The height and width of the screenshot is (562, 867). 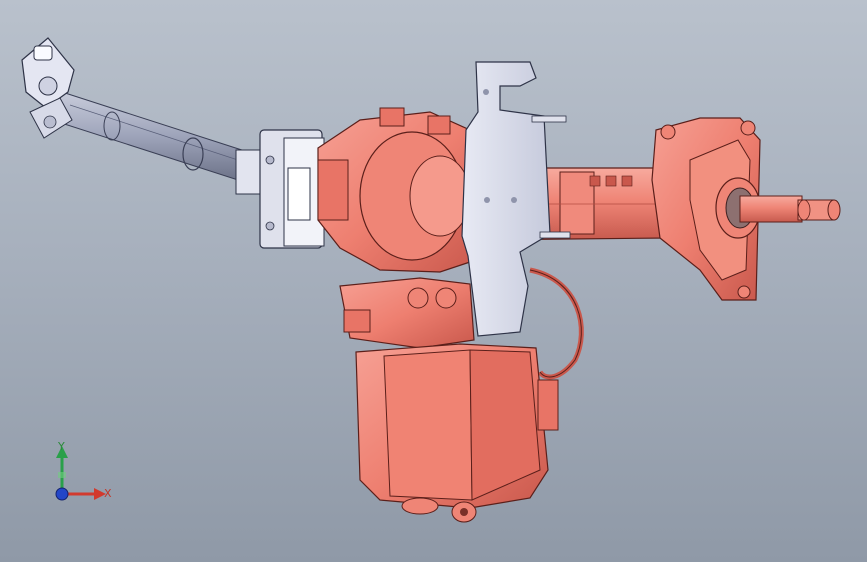 I want to click on triad-axes, so click(x=80, y=473).